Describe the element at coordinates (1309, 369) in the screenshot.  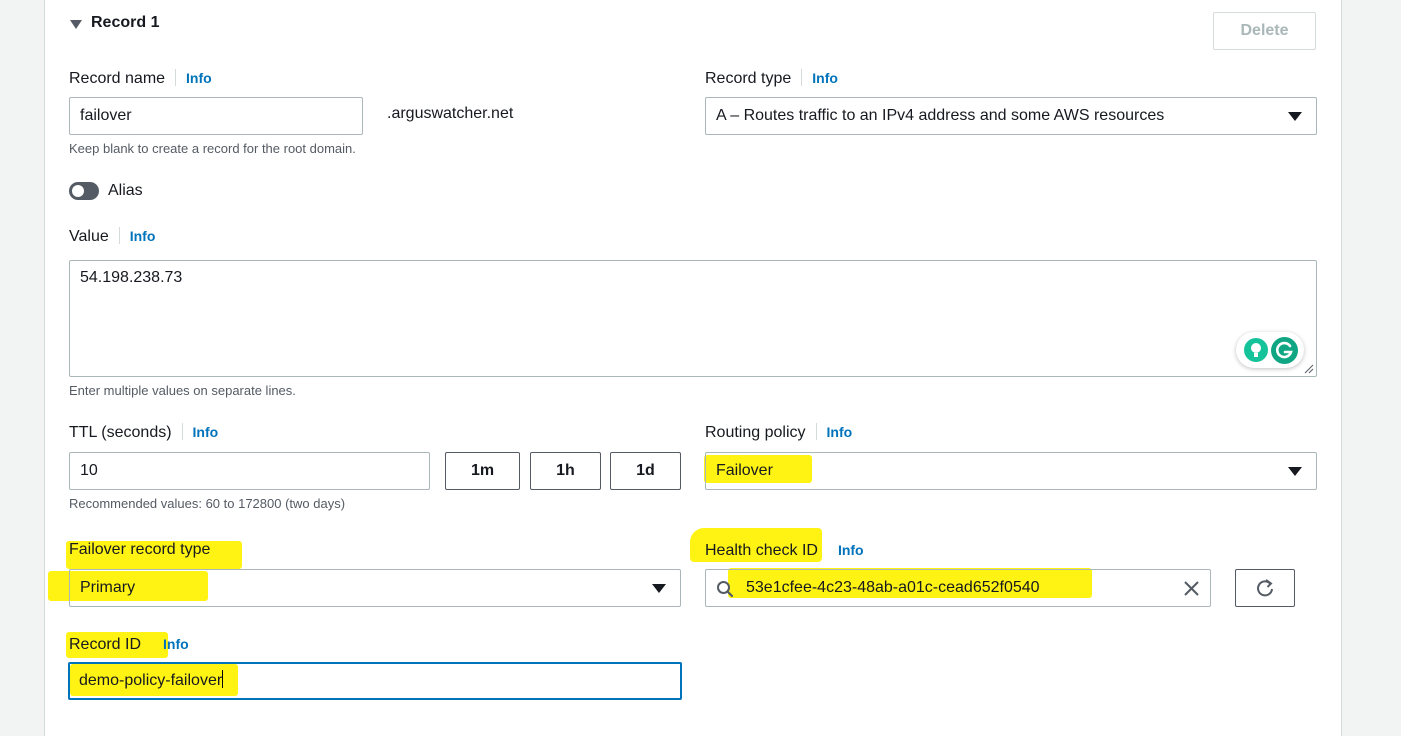
I see `resize-grip-icon` at that location.